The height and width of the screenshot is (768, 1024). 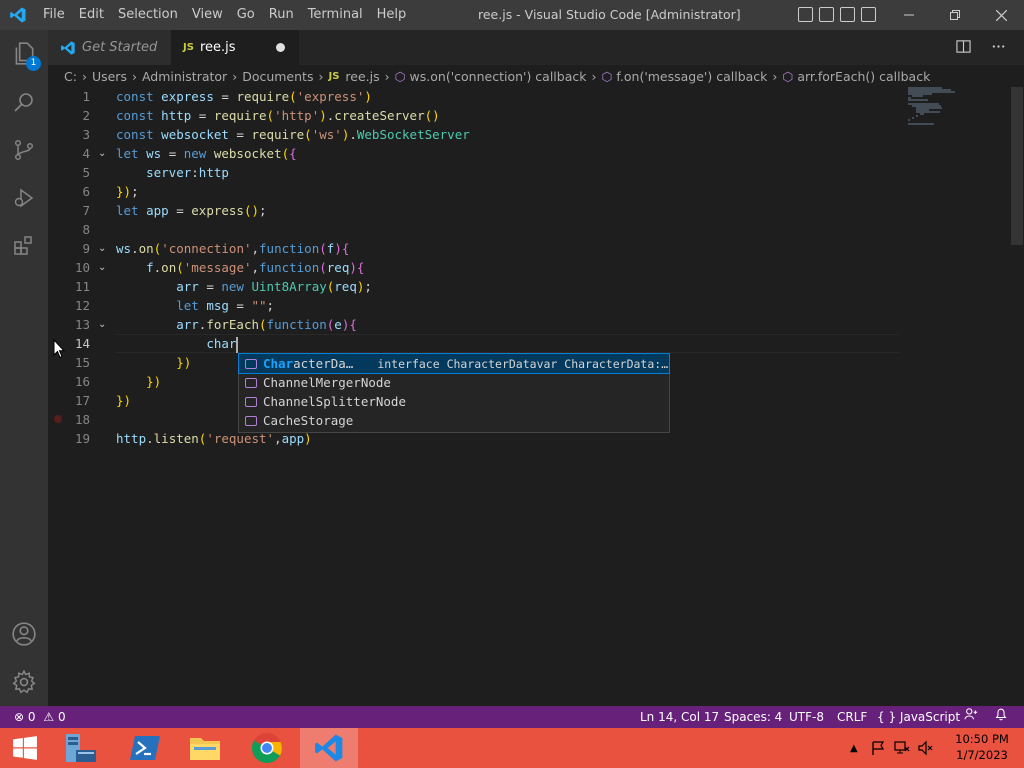 What do you see at coordinates (232, 248) in the screenshot?
I see `code-line: ws.on('connection',function(f){` at bounding box center [232, 248].